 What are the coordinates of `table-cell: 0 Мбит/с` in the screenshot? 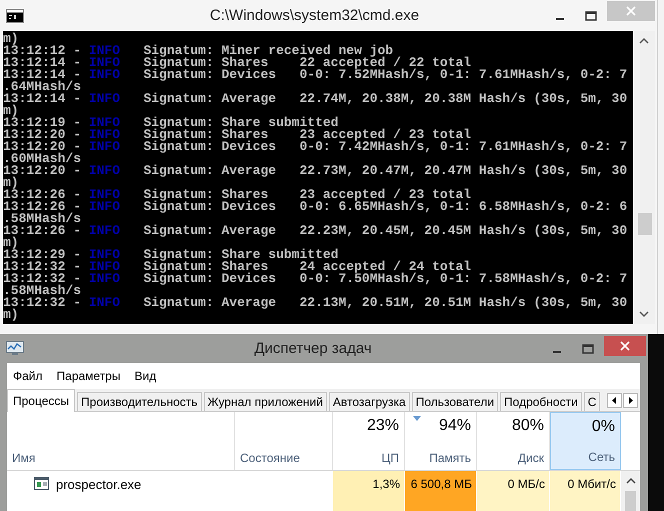 It's located at (585, 491).